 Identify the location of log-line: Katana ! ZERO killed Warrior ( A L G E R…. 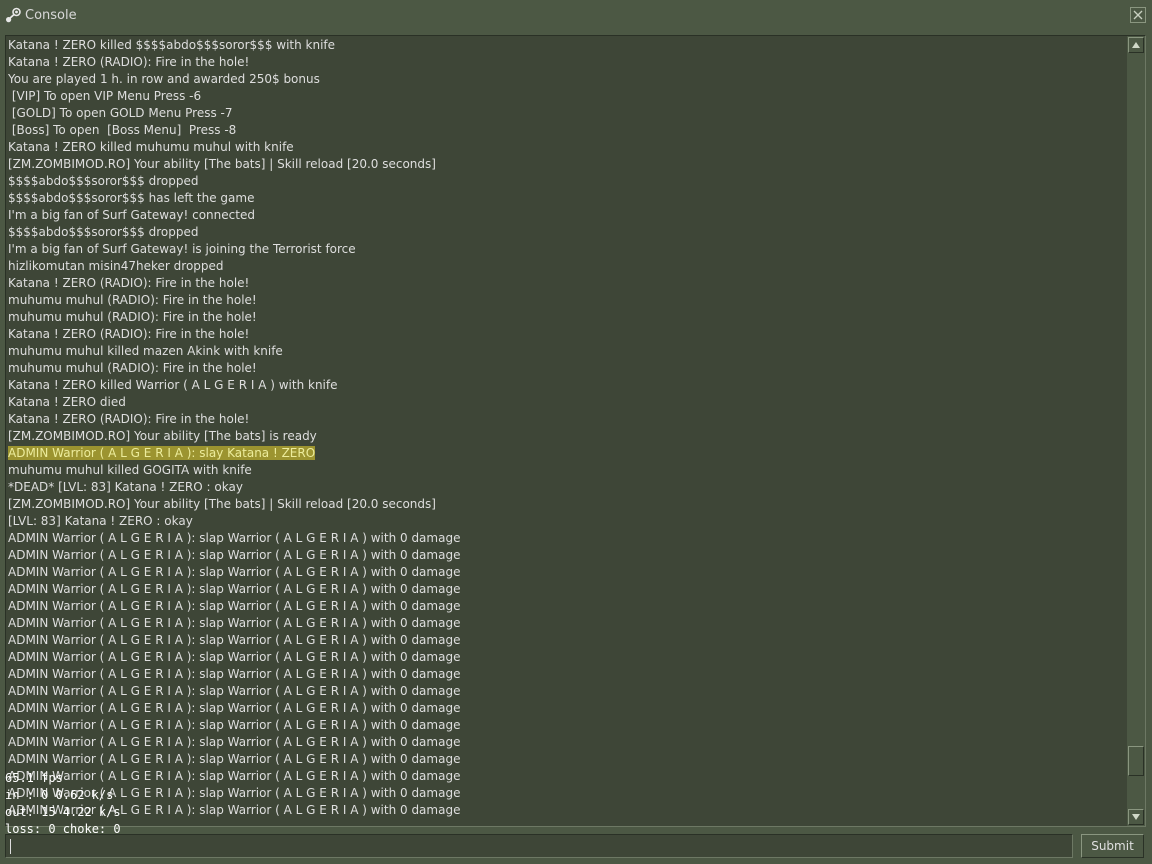
(563, 385).